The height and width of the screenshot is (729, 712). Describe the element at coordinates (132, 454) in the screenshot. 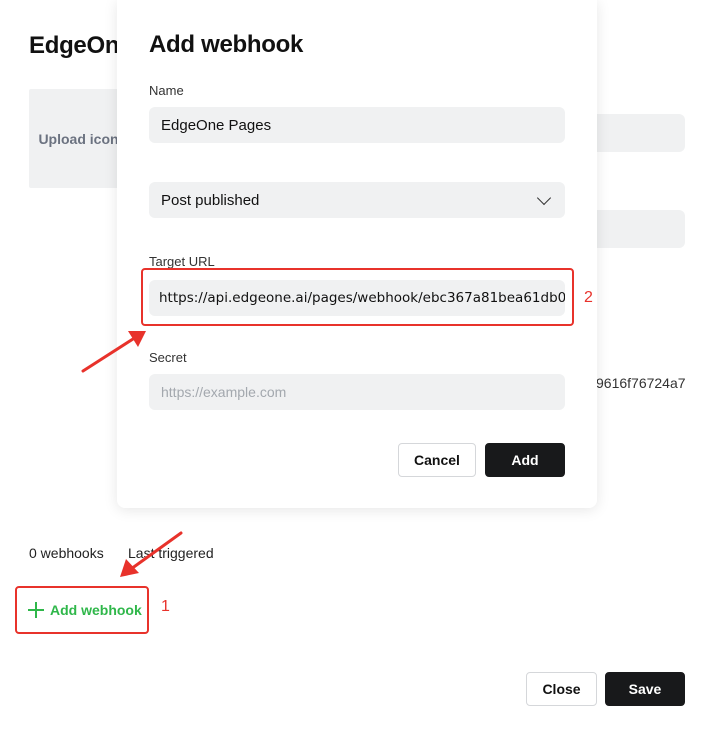

I see `annotation-arrows` at that location.